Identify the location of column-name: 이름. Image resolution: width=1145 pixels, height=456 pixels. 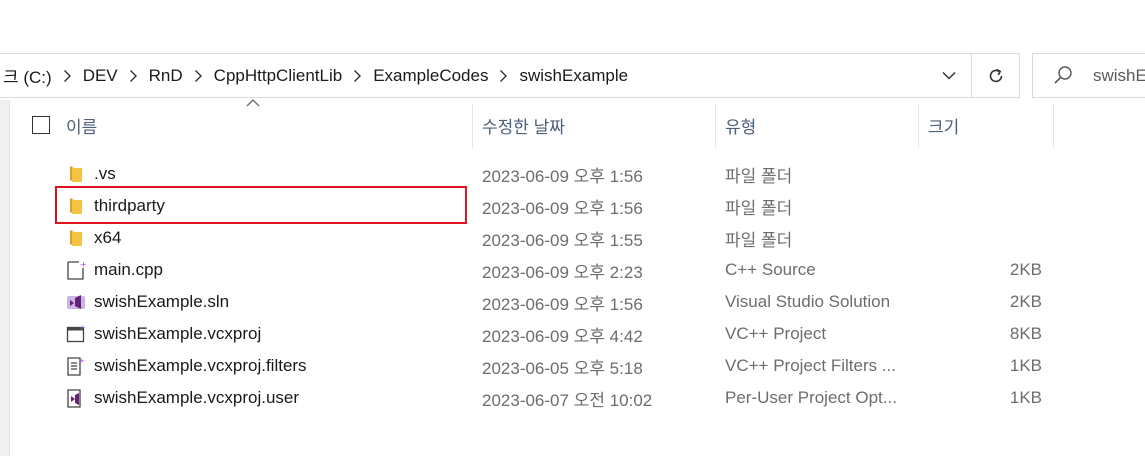
(269, 125).